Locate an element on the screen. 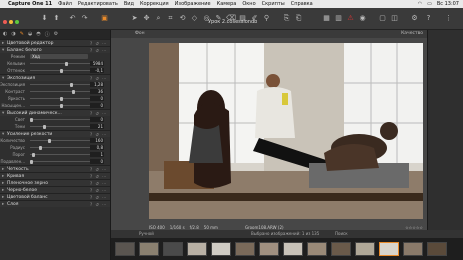 This screenshot has width=463, height=260. menu-window: Окно is located at coordinates (248, 4).